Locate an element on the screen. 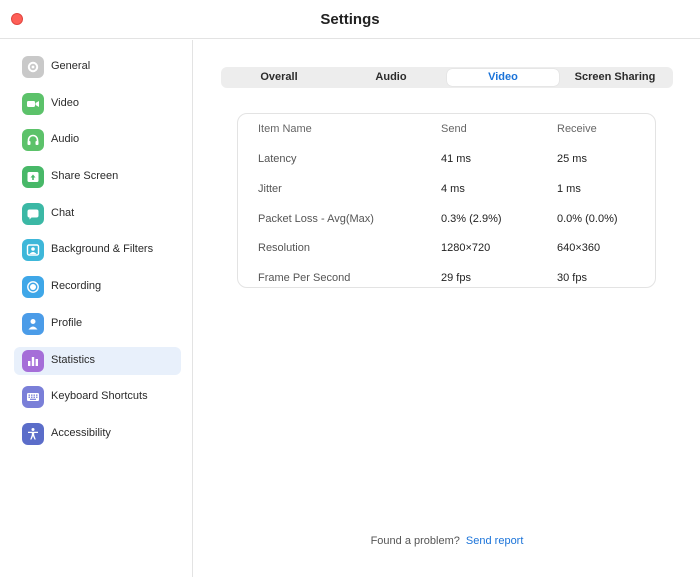 This screenshot has height=577, width=700. footer: Found a problem? Send report is located at coordinates (447, 541).